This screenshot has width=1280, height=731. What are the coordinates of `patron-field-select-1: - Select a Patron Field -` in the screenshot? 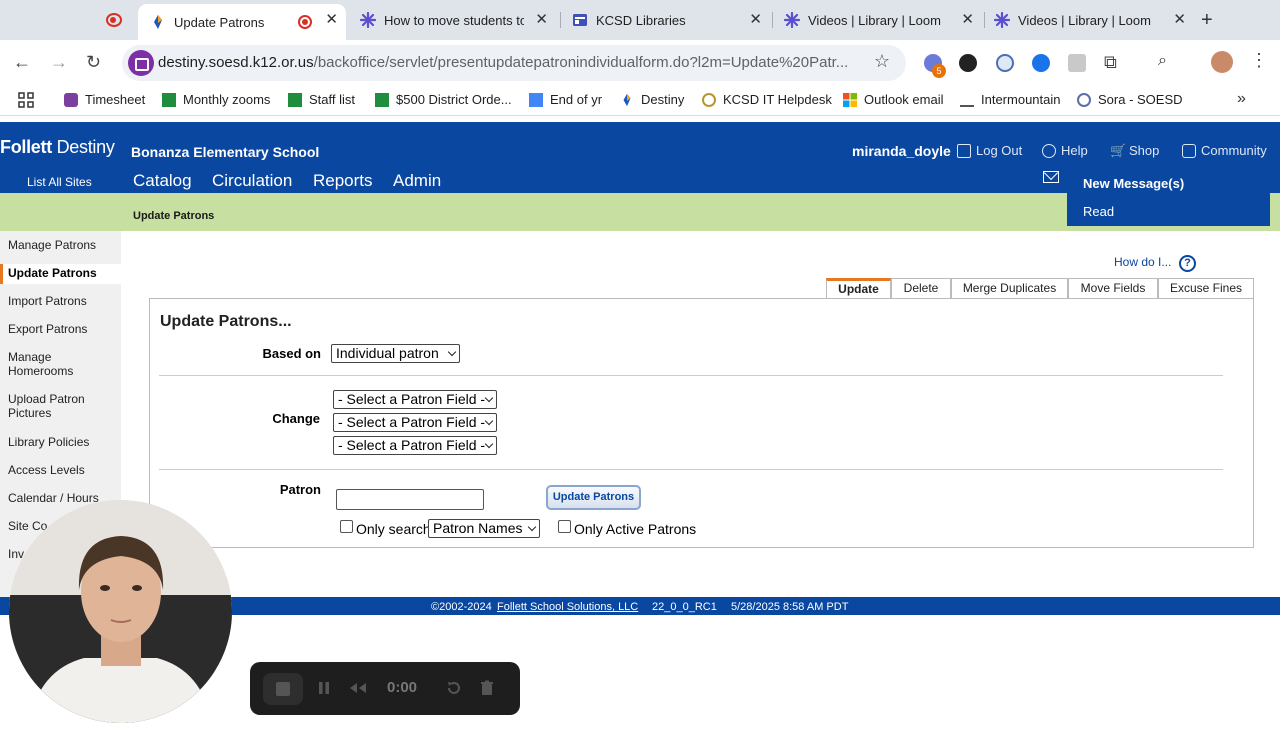 It's located at (415, 399).